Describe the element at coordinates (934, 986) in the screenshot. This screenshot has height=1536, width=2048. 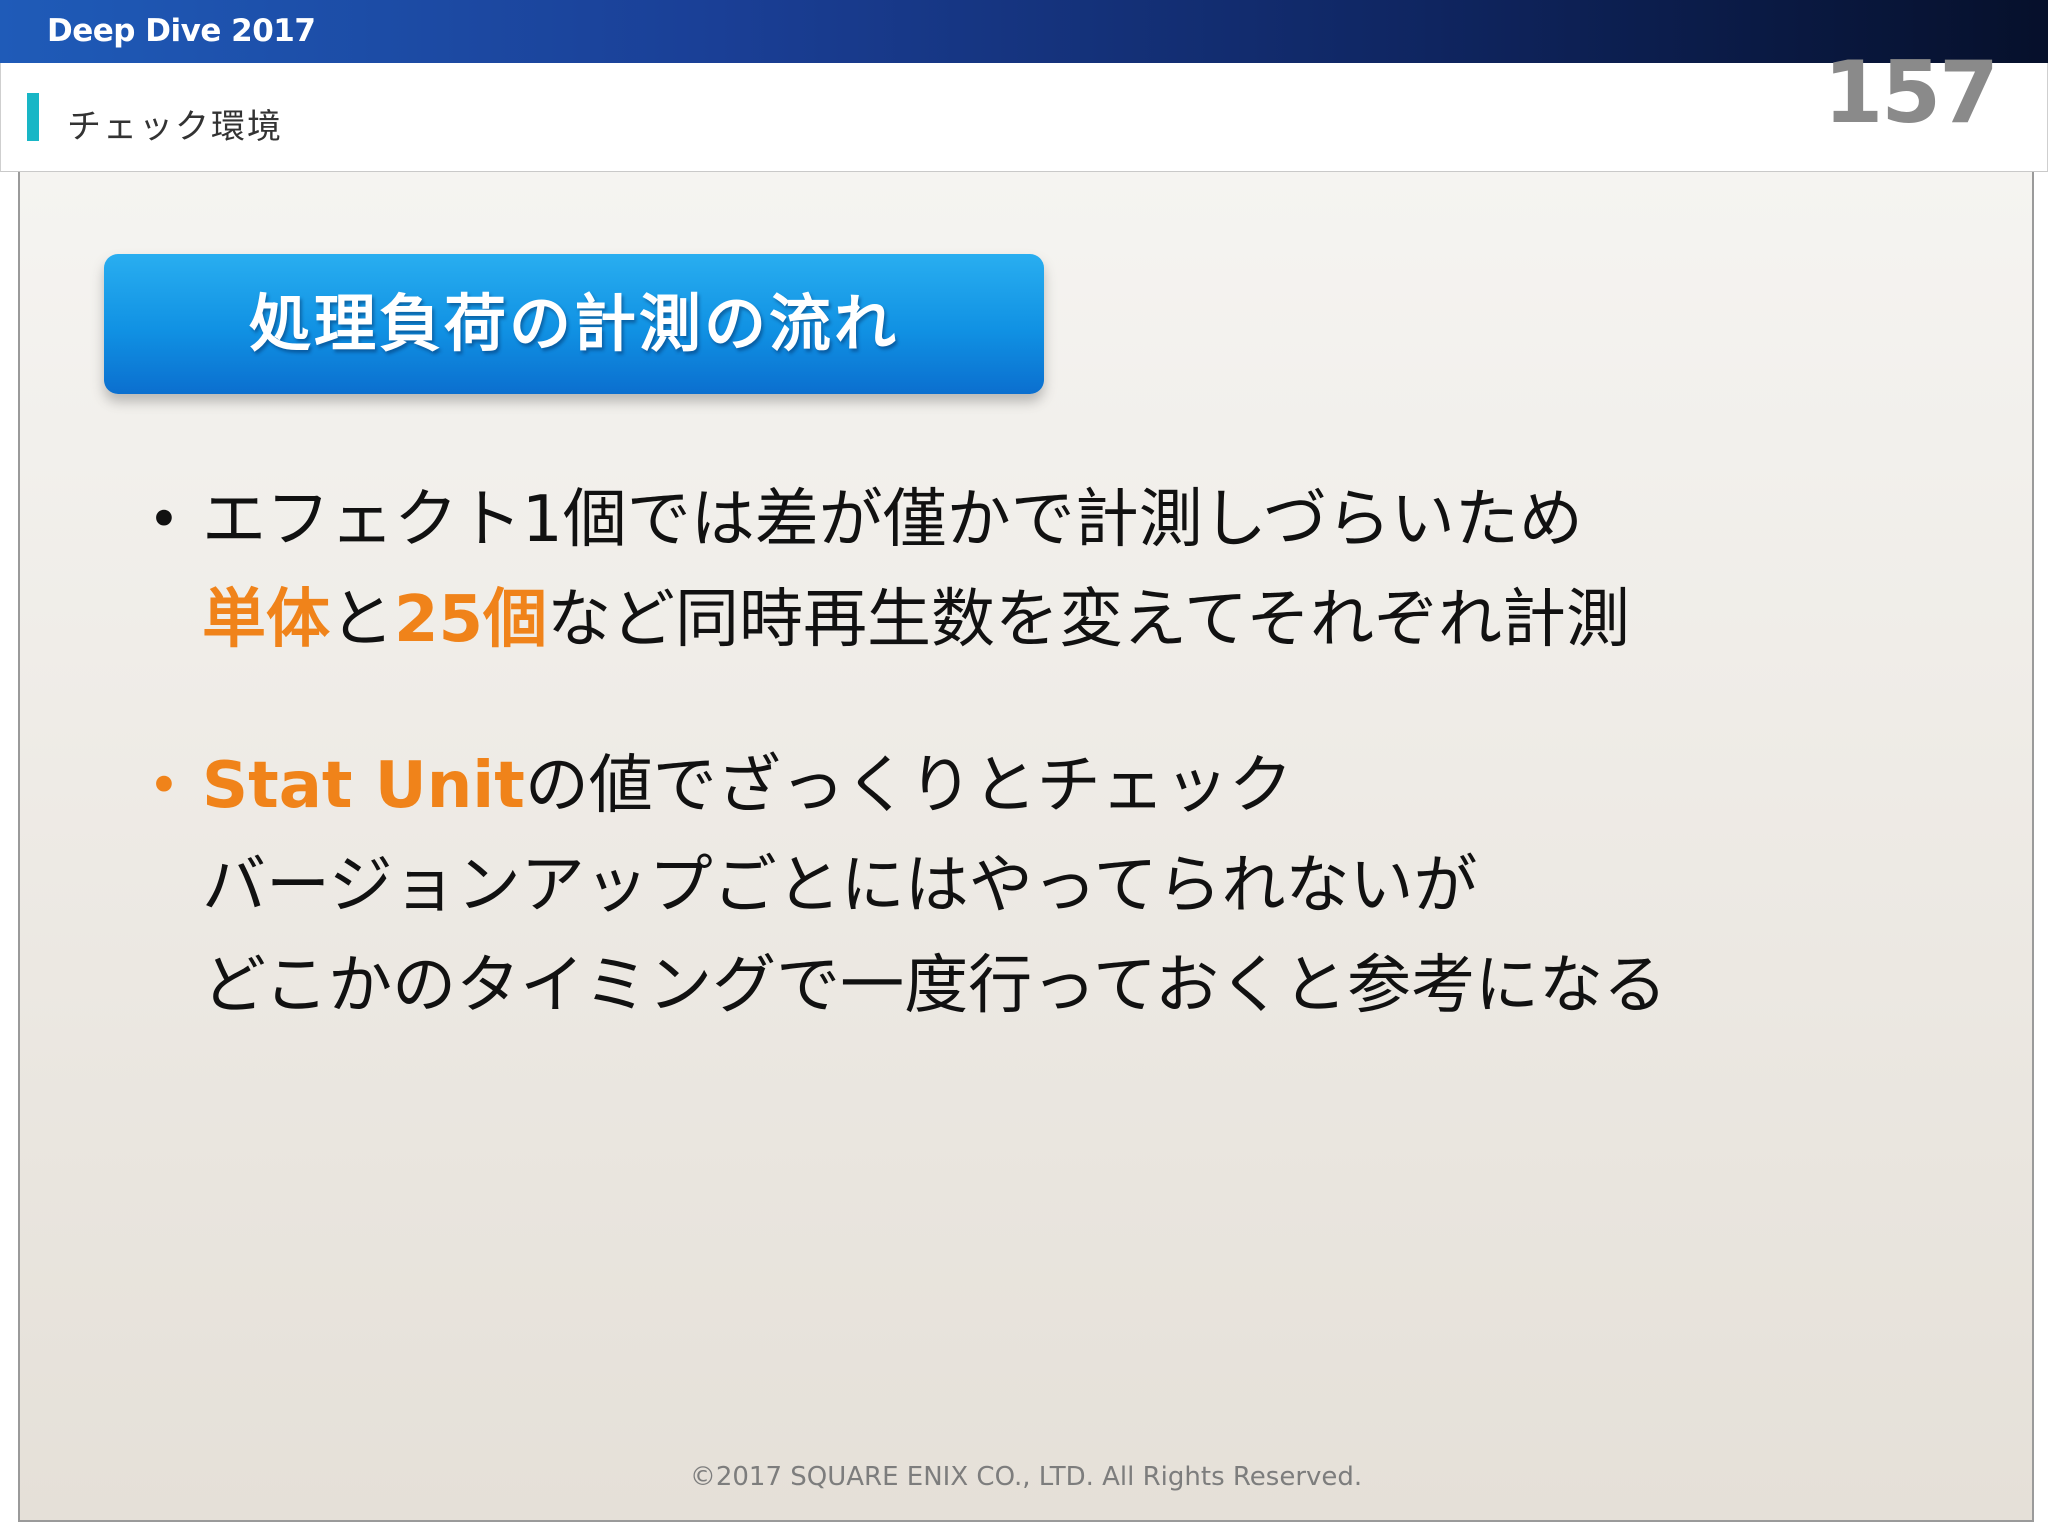
I see `bullet-line: どこかのタイミングで一度行っておくと参考になる` at that location.